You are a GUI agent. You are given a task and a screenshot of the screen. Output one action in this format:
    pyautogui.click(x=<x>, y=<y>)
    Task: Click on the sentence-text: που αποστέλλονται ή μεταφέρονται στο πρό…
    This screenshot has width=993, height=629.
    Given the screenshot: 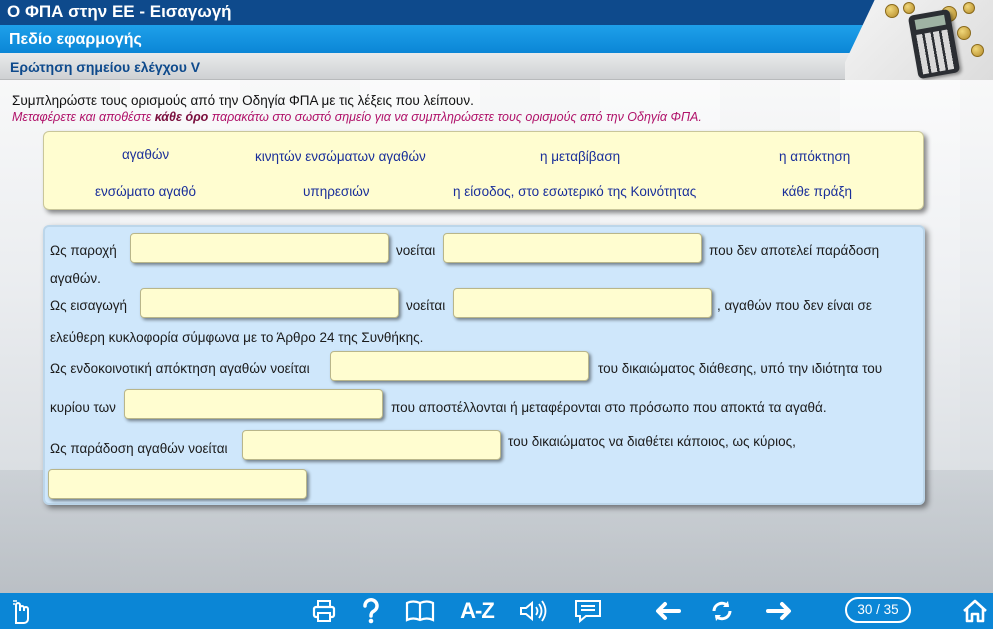 What is the action you would take?
    pyautogui.click(x=609, y=407)
    